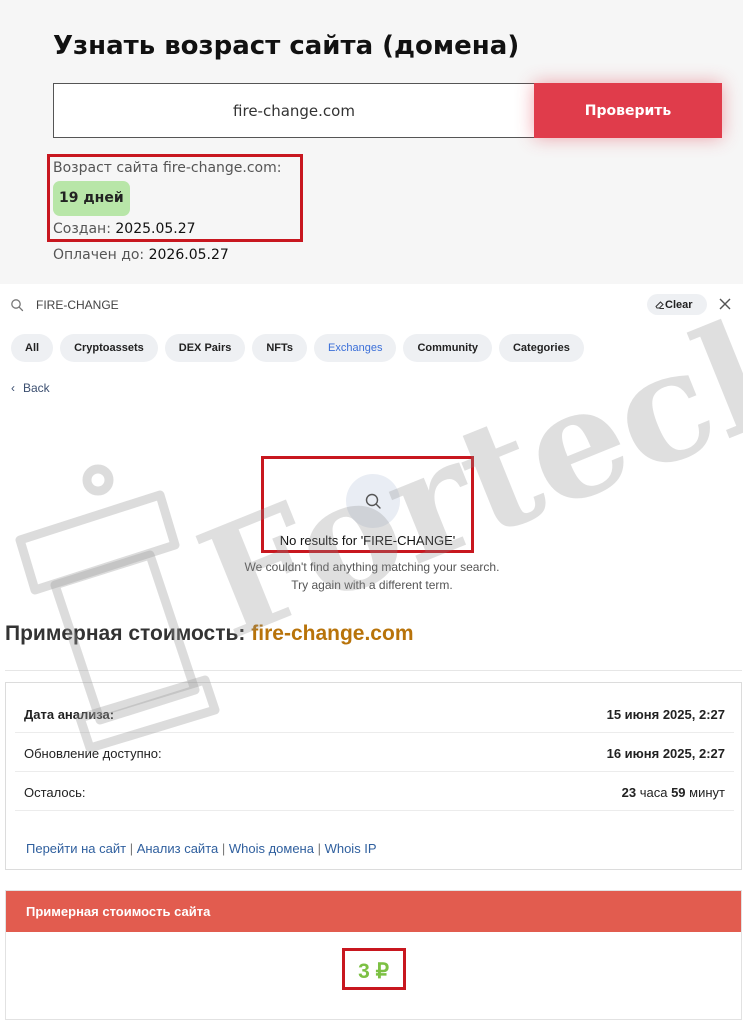 Image resolution: width=743 pixels, height=1024 pixels. What do you see at coordinates (725, 304) in the screenshot?
I see `close-icon` at bounding box center [725, 304].